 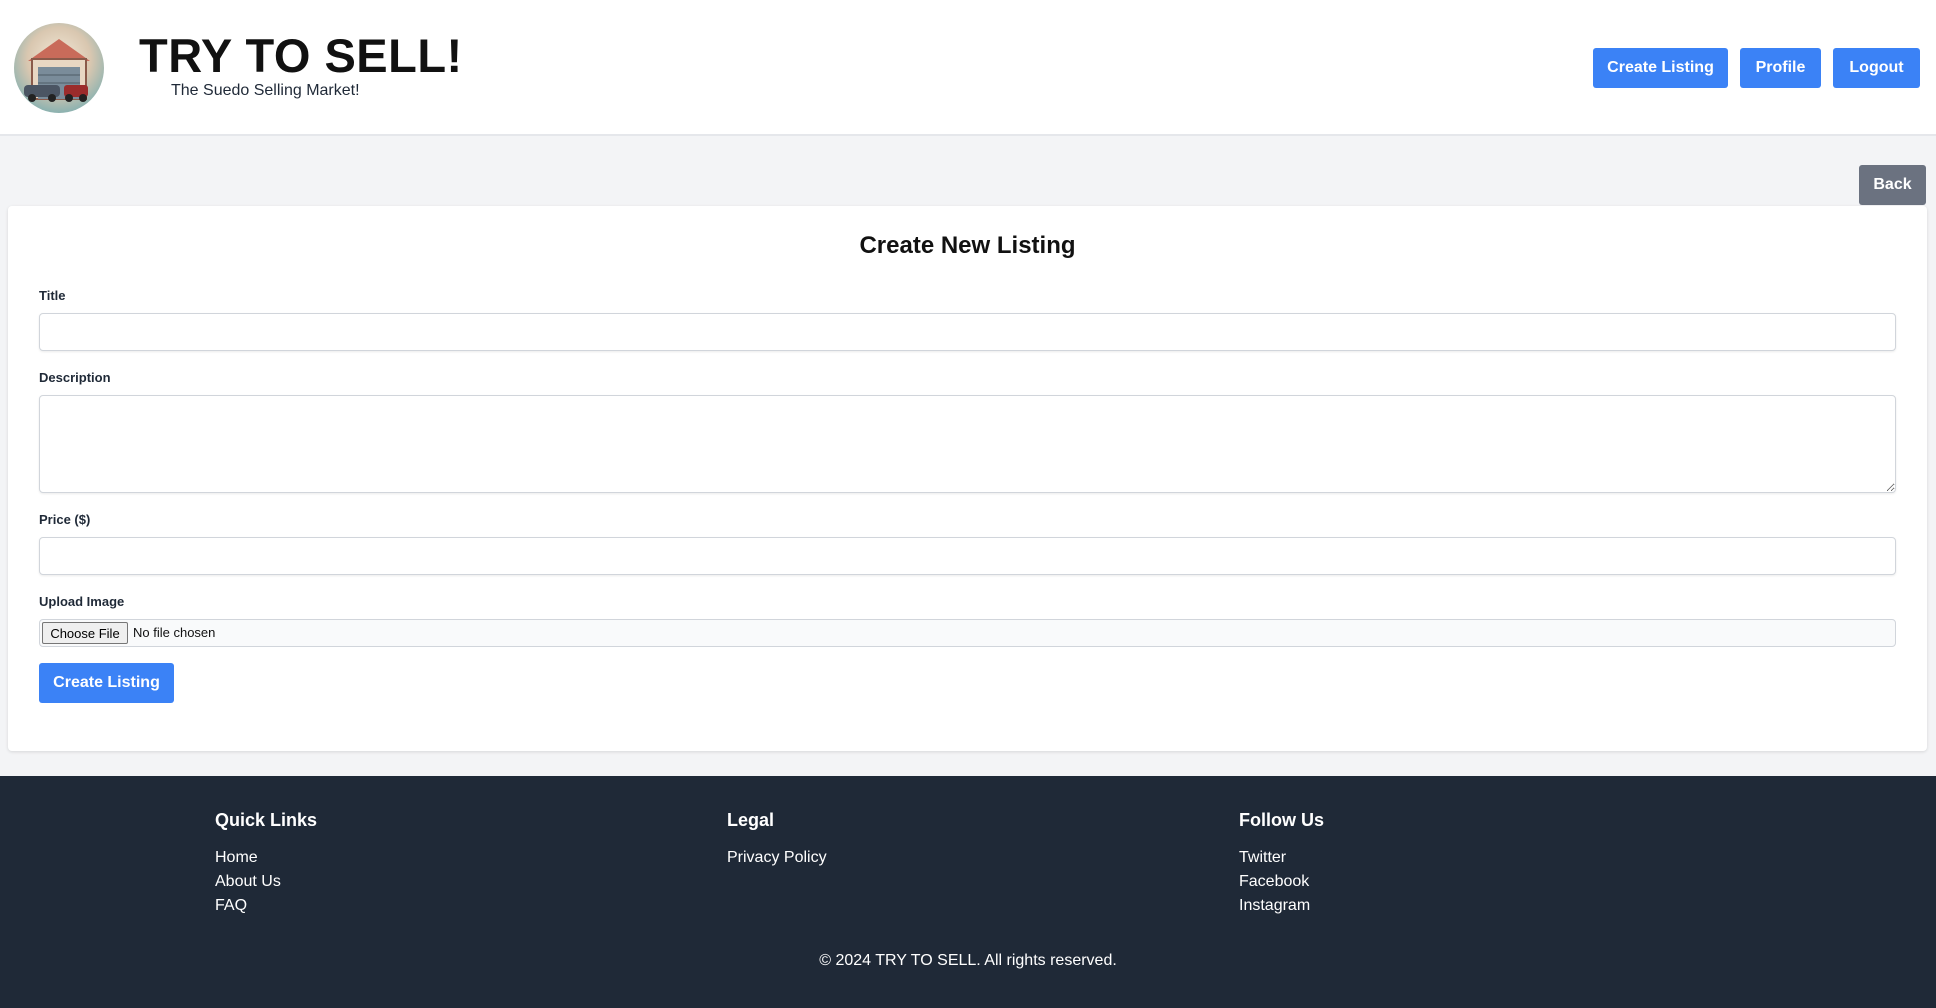 What do you see at coordinates (968, 960) in the screenshot?
I see `copyright-text: © 2024 TRY TO SELL. All rights reserved.` at bounding box center [968, 960].